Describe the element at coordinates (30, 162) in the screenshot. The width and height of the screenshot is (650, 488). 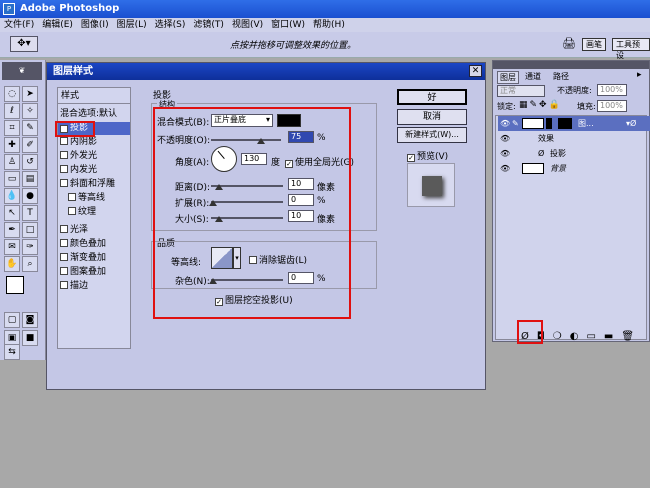
I see `history-brush-icon: ↺` at that location.